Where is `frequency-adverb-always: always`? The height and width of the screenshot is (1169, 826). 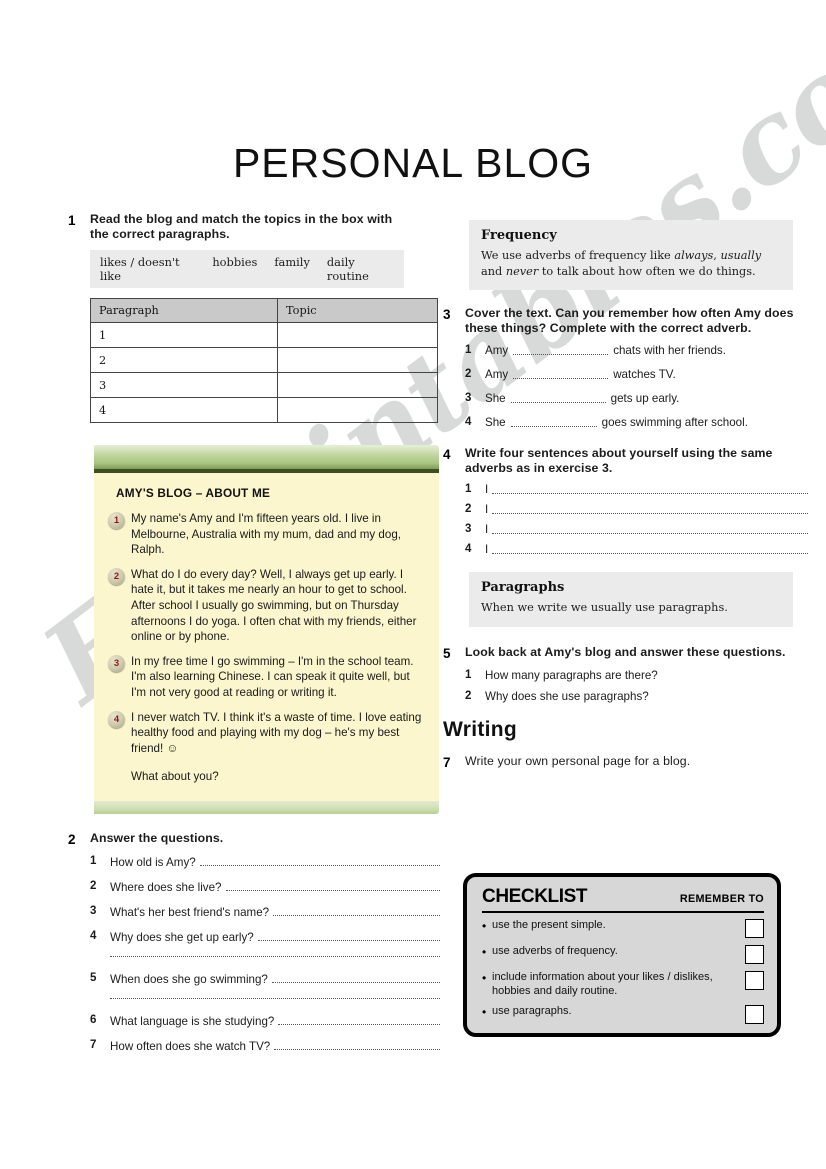
frequency-adverb-always: always is located at coordinates (694, 255).